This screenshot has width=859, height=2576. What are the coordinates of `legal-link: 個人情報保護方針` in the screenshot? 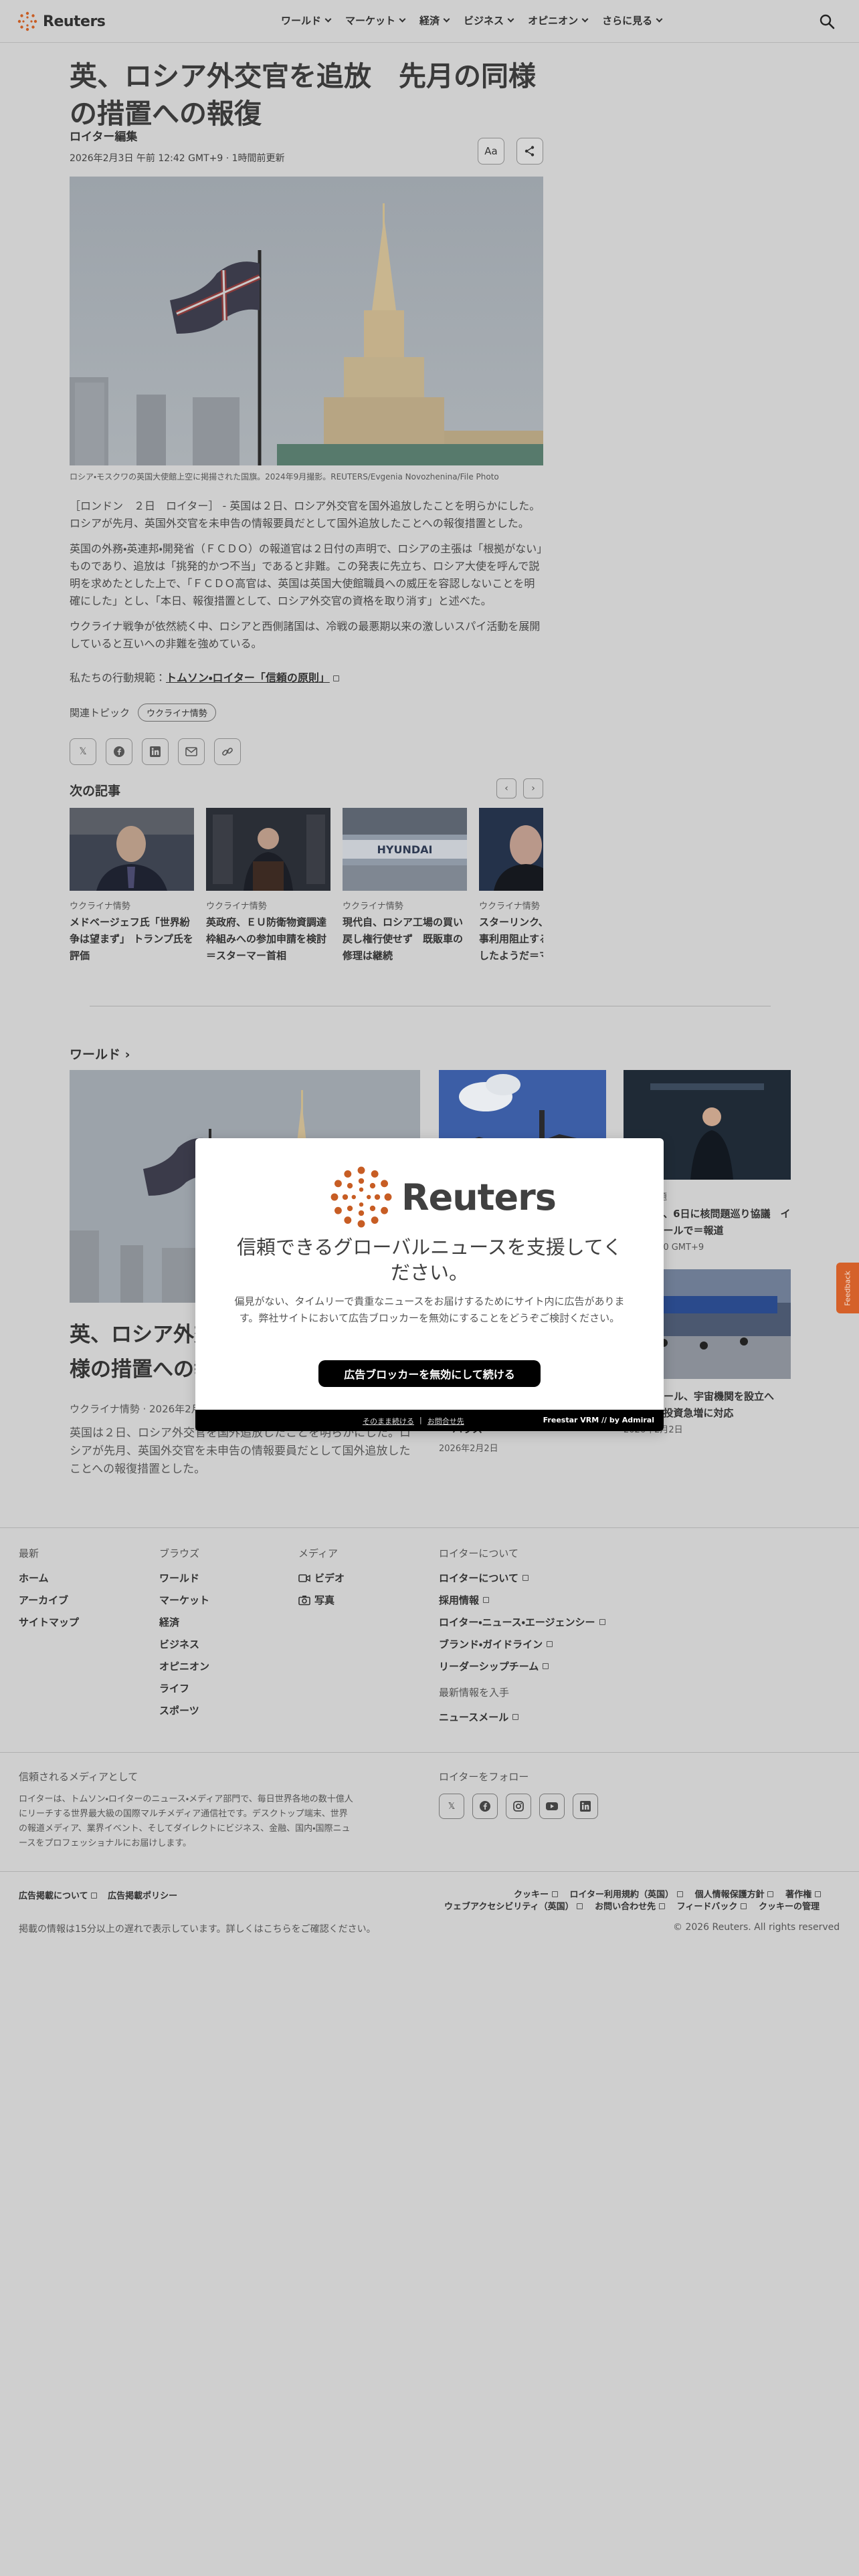 It's located at (735, 1893).